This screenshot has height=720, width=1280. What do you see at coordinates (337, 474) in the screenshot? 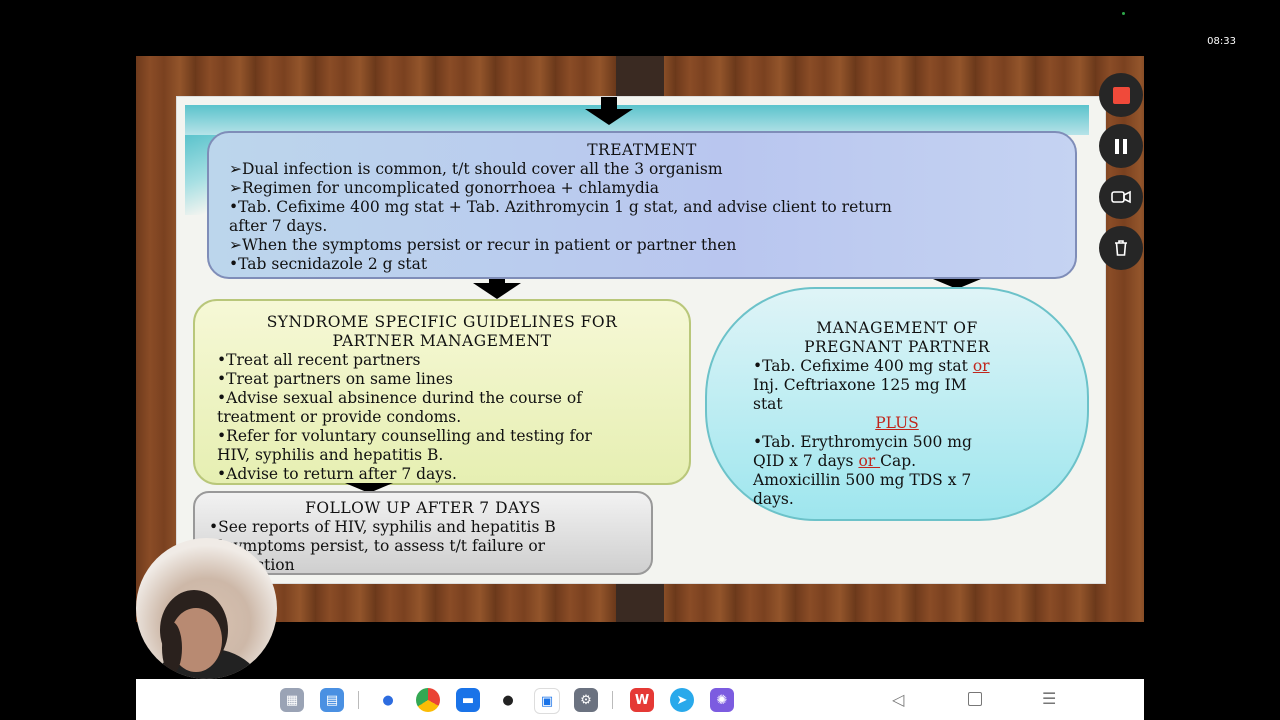
I see `syndrome-line: •Advise to return after 7 days.` at bounding box center [337, 474].